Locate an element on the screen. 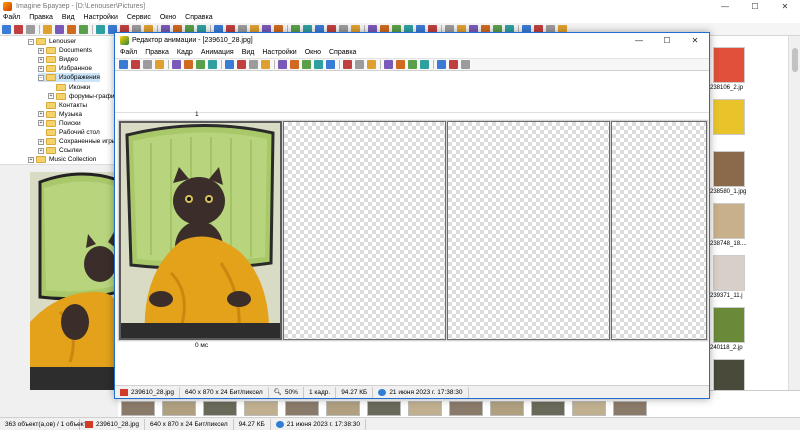 Image resolution: width=800 pixels, height=430 pixels. editor-maximize-icon: ☐ is located at coordinates (667, 40).